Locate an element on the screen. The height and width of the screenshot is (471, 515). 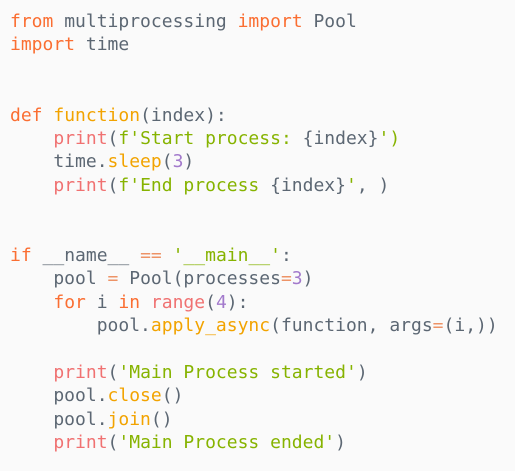
code-token: (i,)) is located at coordinates (470, 326).